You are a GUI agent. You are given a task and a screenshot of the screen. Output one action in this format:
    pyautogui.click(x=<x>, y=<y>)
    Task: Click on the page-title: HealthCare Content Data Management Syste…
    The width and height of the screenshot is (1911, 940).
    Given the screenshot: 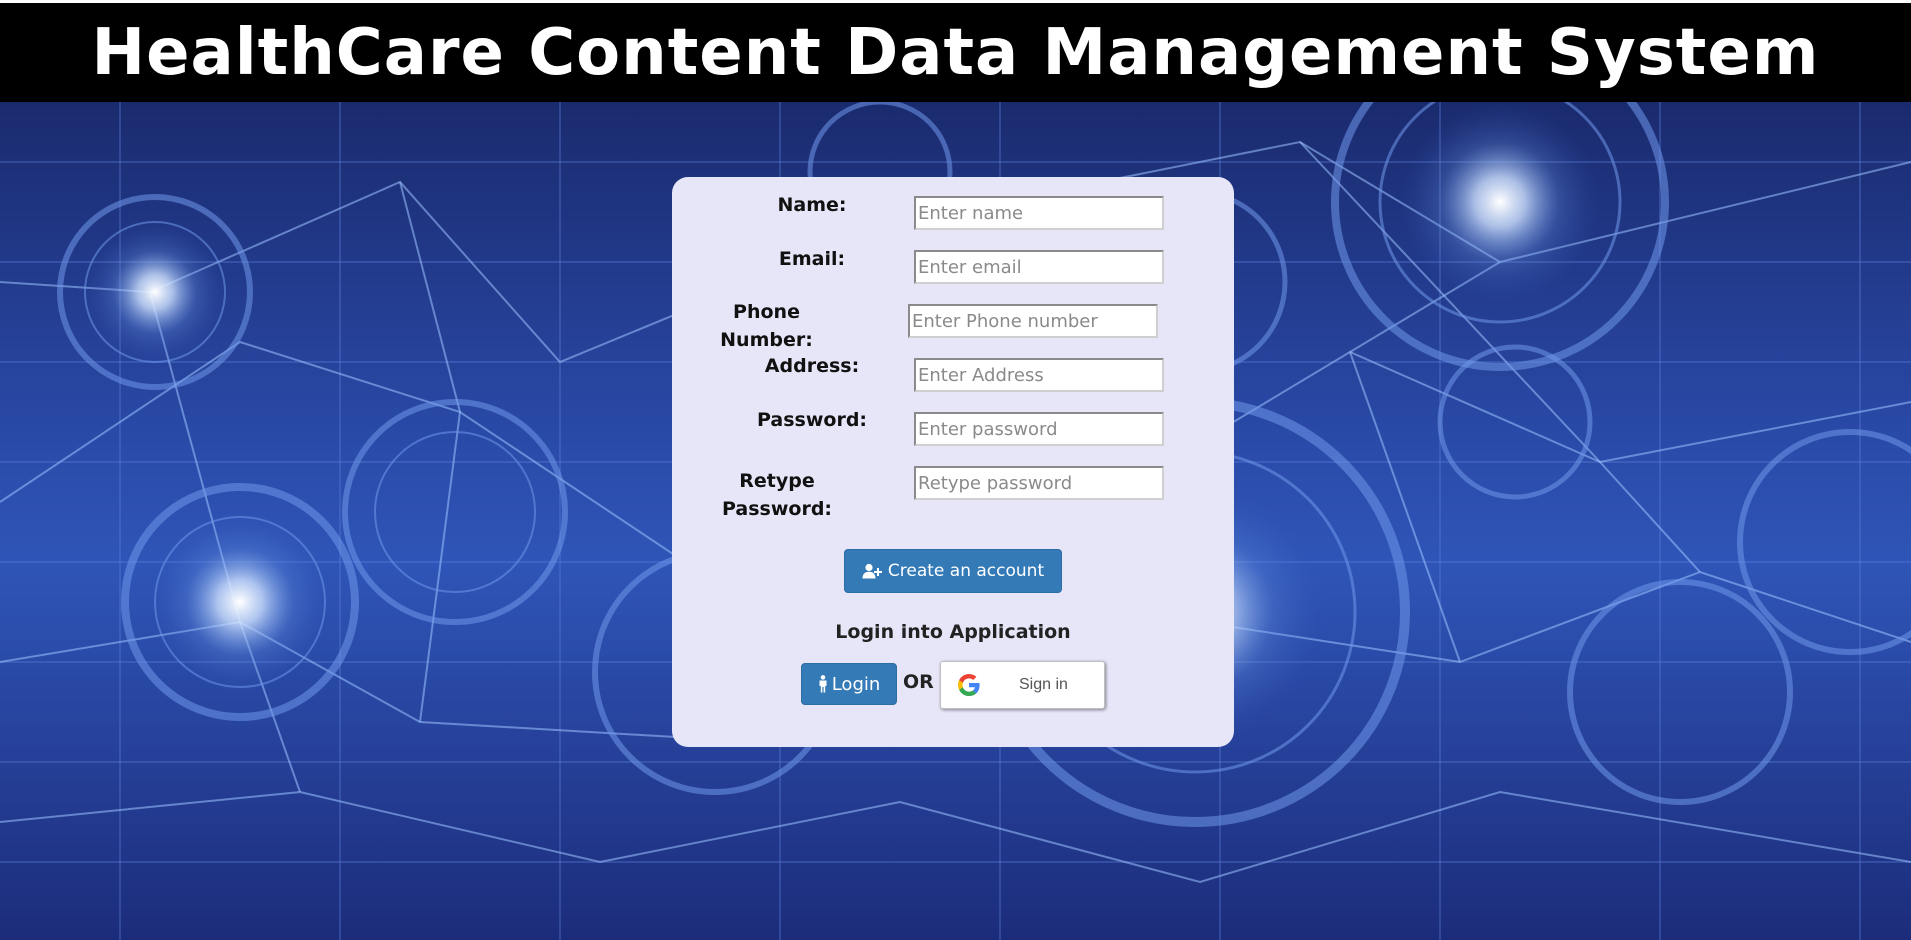 What is the action you would take?
    pyautogui.click(x=955, y=52)
    